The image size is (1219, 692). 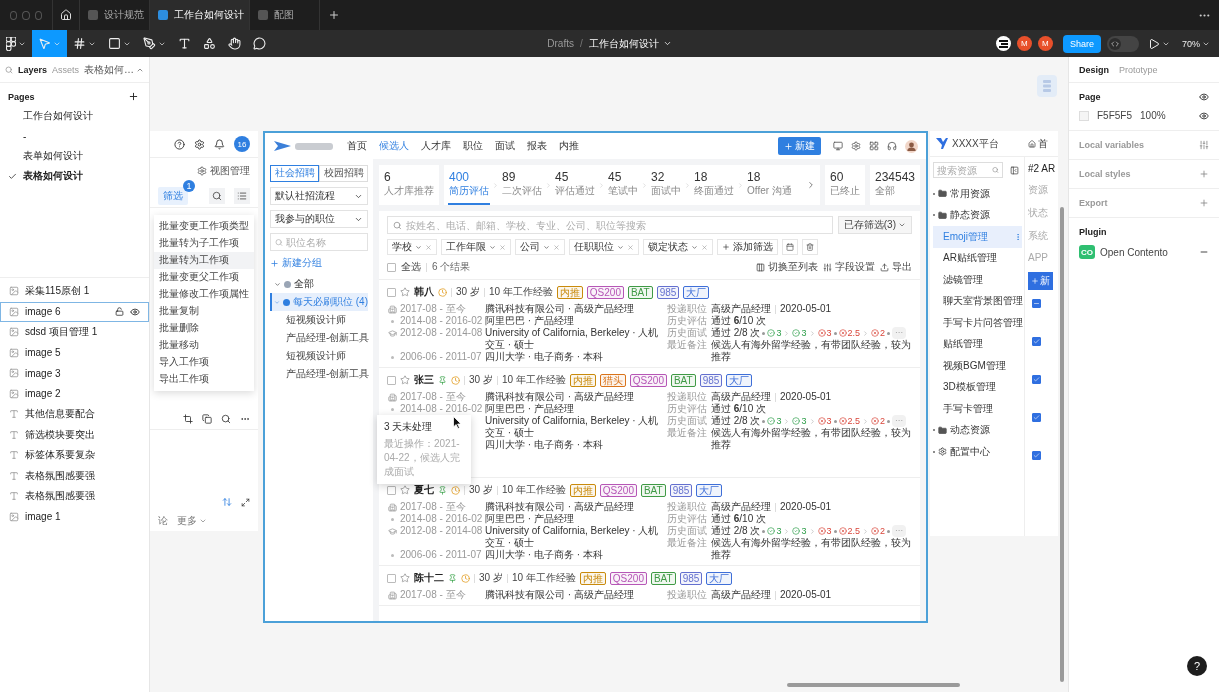 What do you see at coordinates (74, 116) in the screenshot?
I see `page-item: 工作台如何设计` at bounding box center [74, 116].